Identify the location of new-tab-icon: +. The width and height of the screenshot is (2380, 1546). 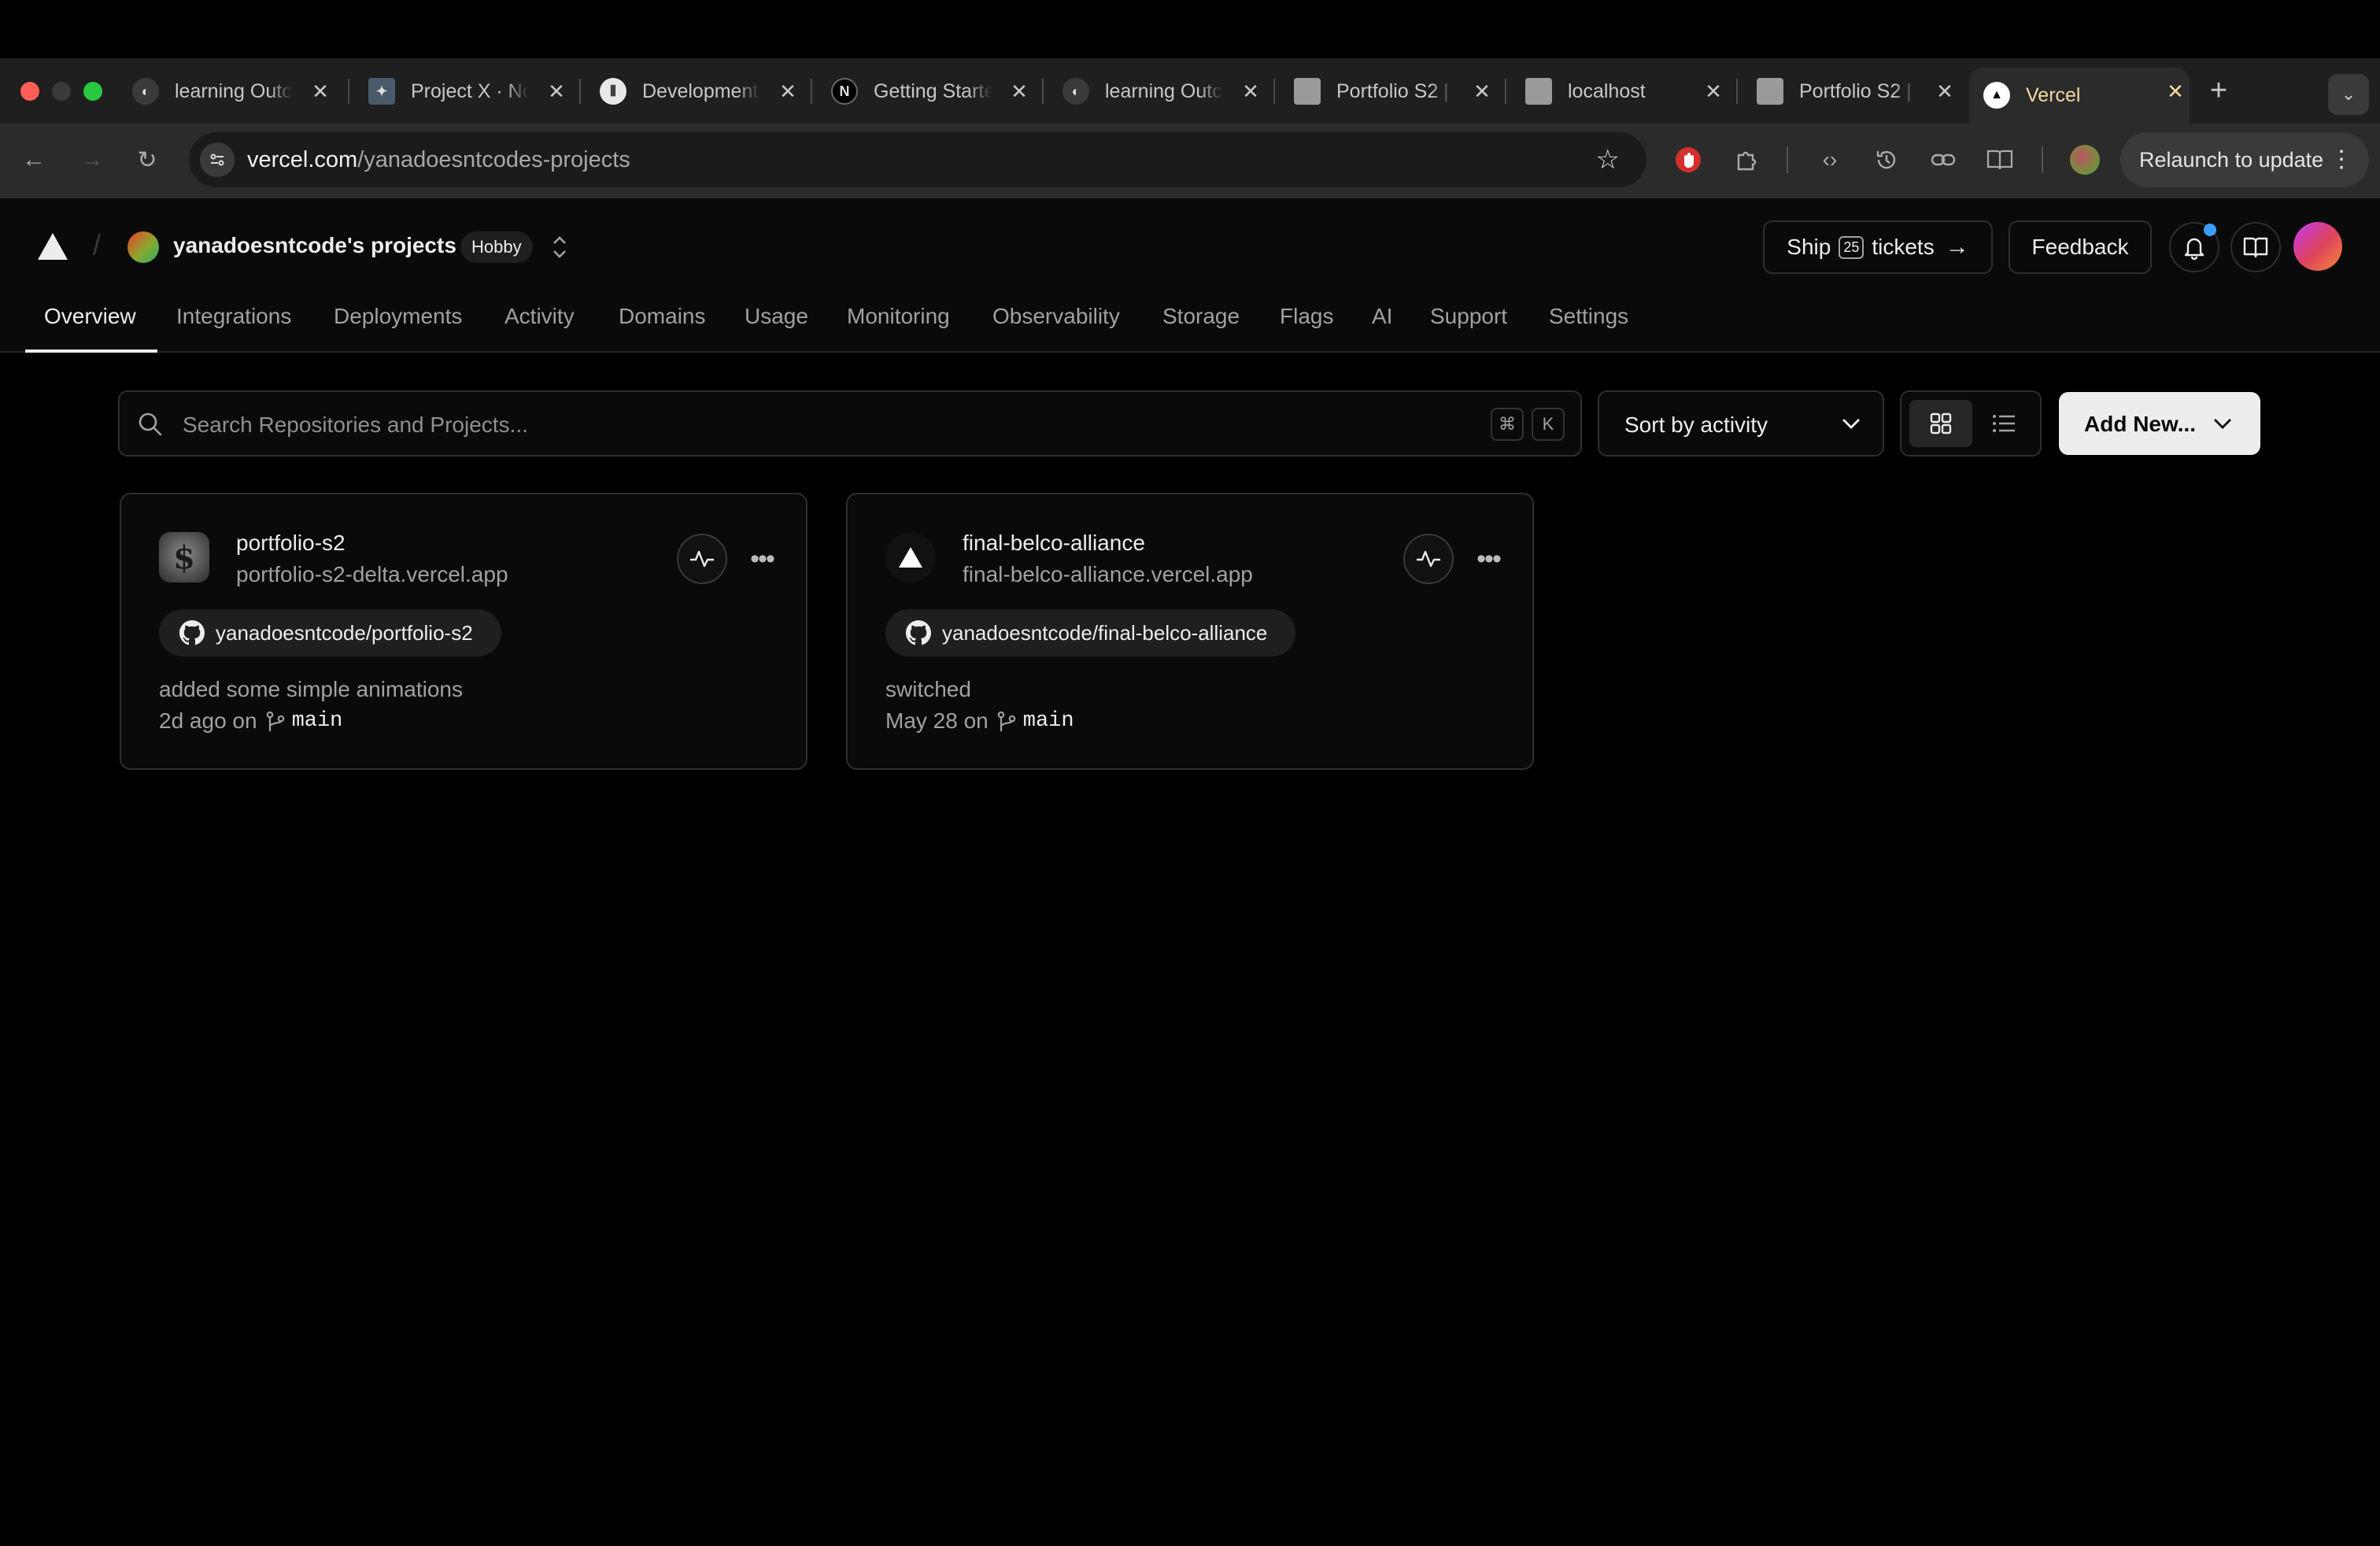
(2218, 90).